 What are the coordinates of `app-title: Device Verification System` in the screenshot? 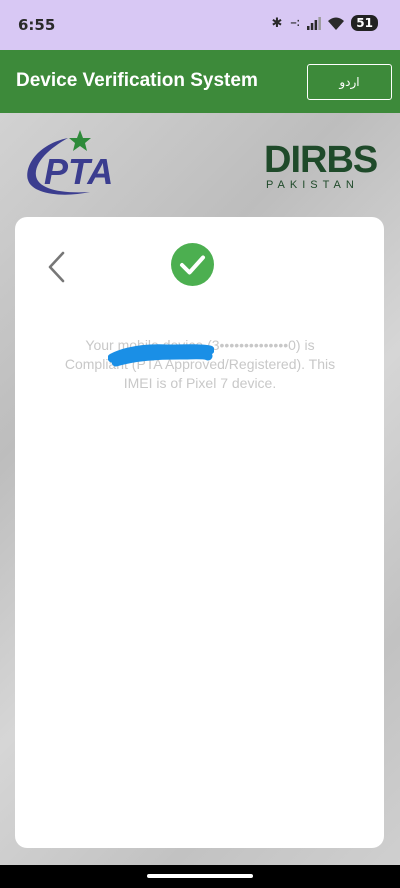 It's located at (137, 80).